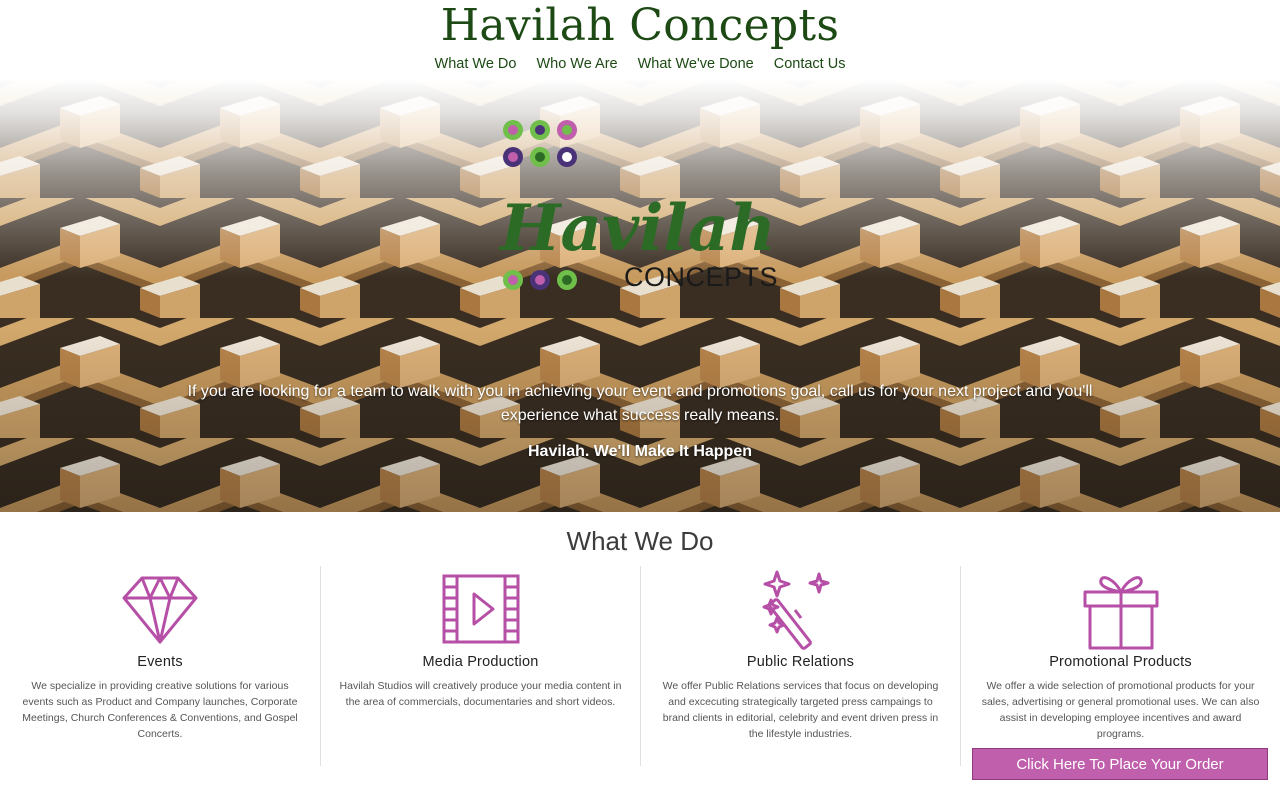 Image resolution: width=1280 pixels, height=800 pixels. Describe the element at coordinates (476, 64) in the screenshot. I see `nav-what-we-do: What We Do` at that location.